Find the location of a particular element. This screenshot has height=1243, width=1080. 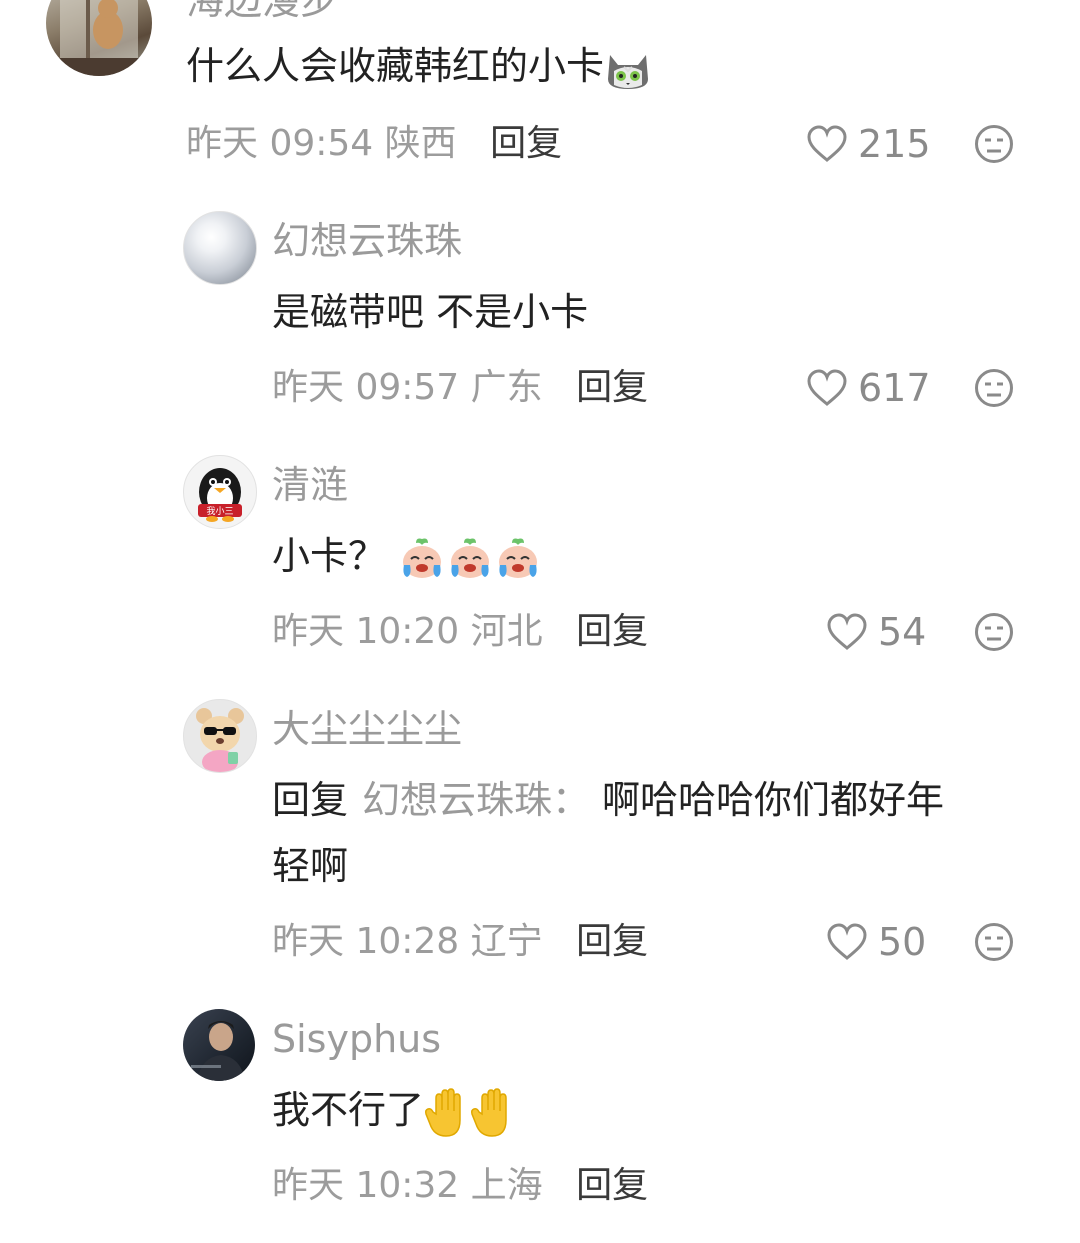

comment-text: 我不行了 is located at coordinates (394, 1110).